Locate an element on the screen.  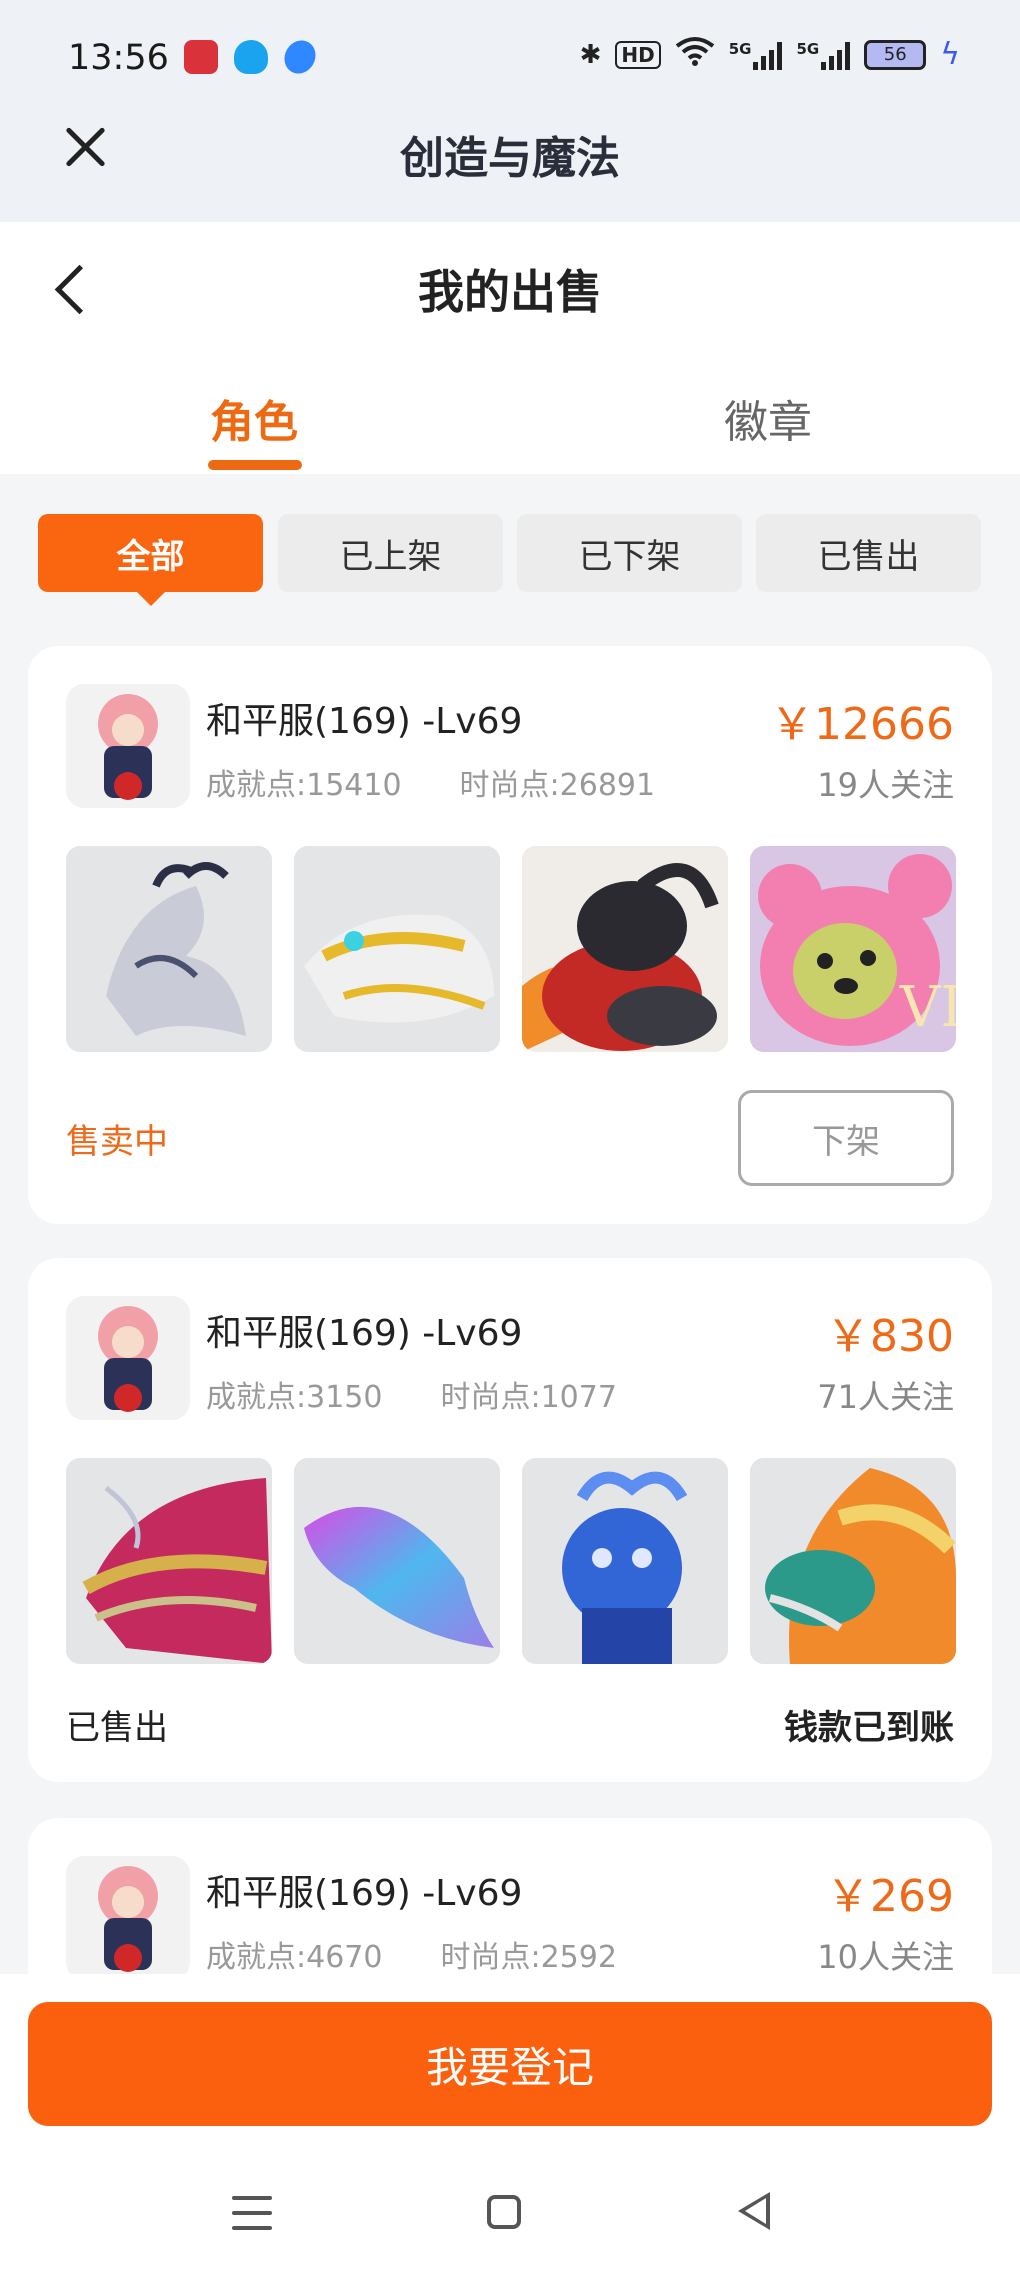
home-icon is located at coordinates (504, 2212).